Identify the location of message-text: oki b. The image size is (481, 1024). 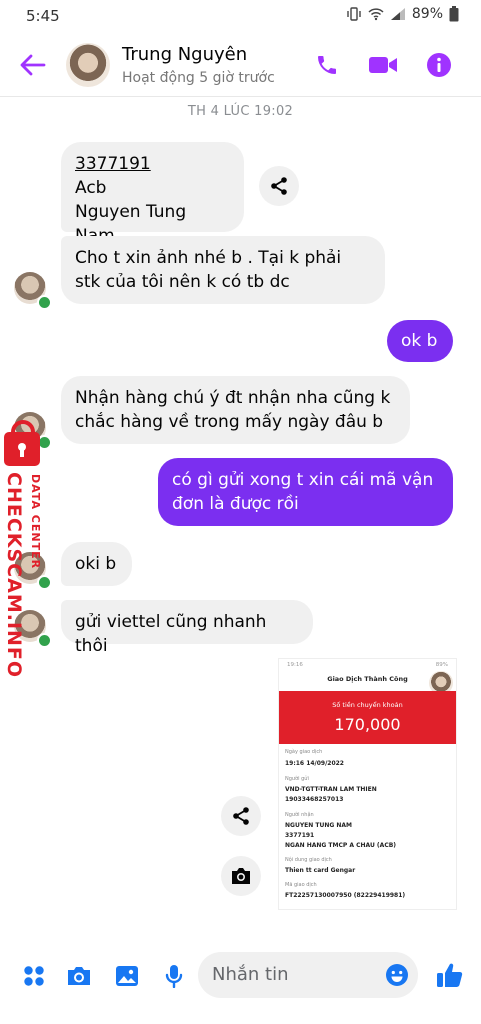
(96, 564).